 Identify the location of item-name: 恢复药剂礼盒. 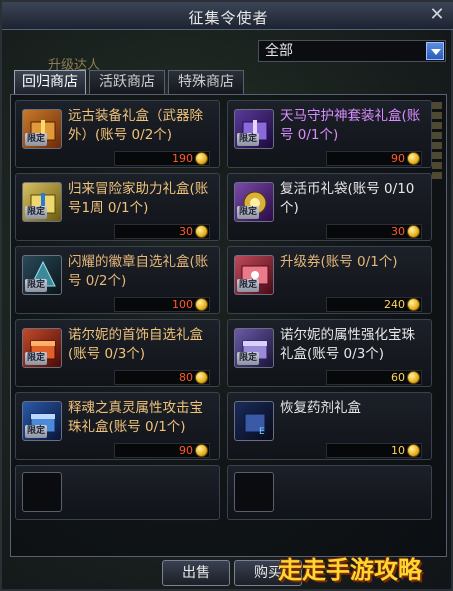
(320, 408).